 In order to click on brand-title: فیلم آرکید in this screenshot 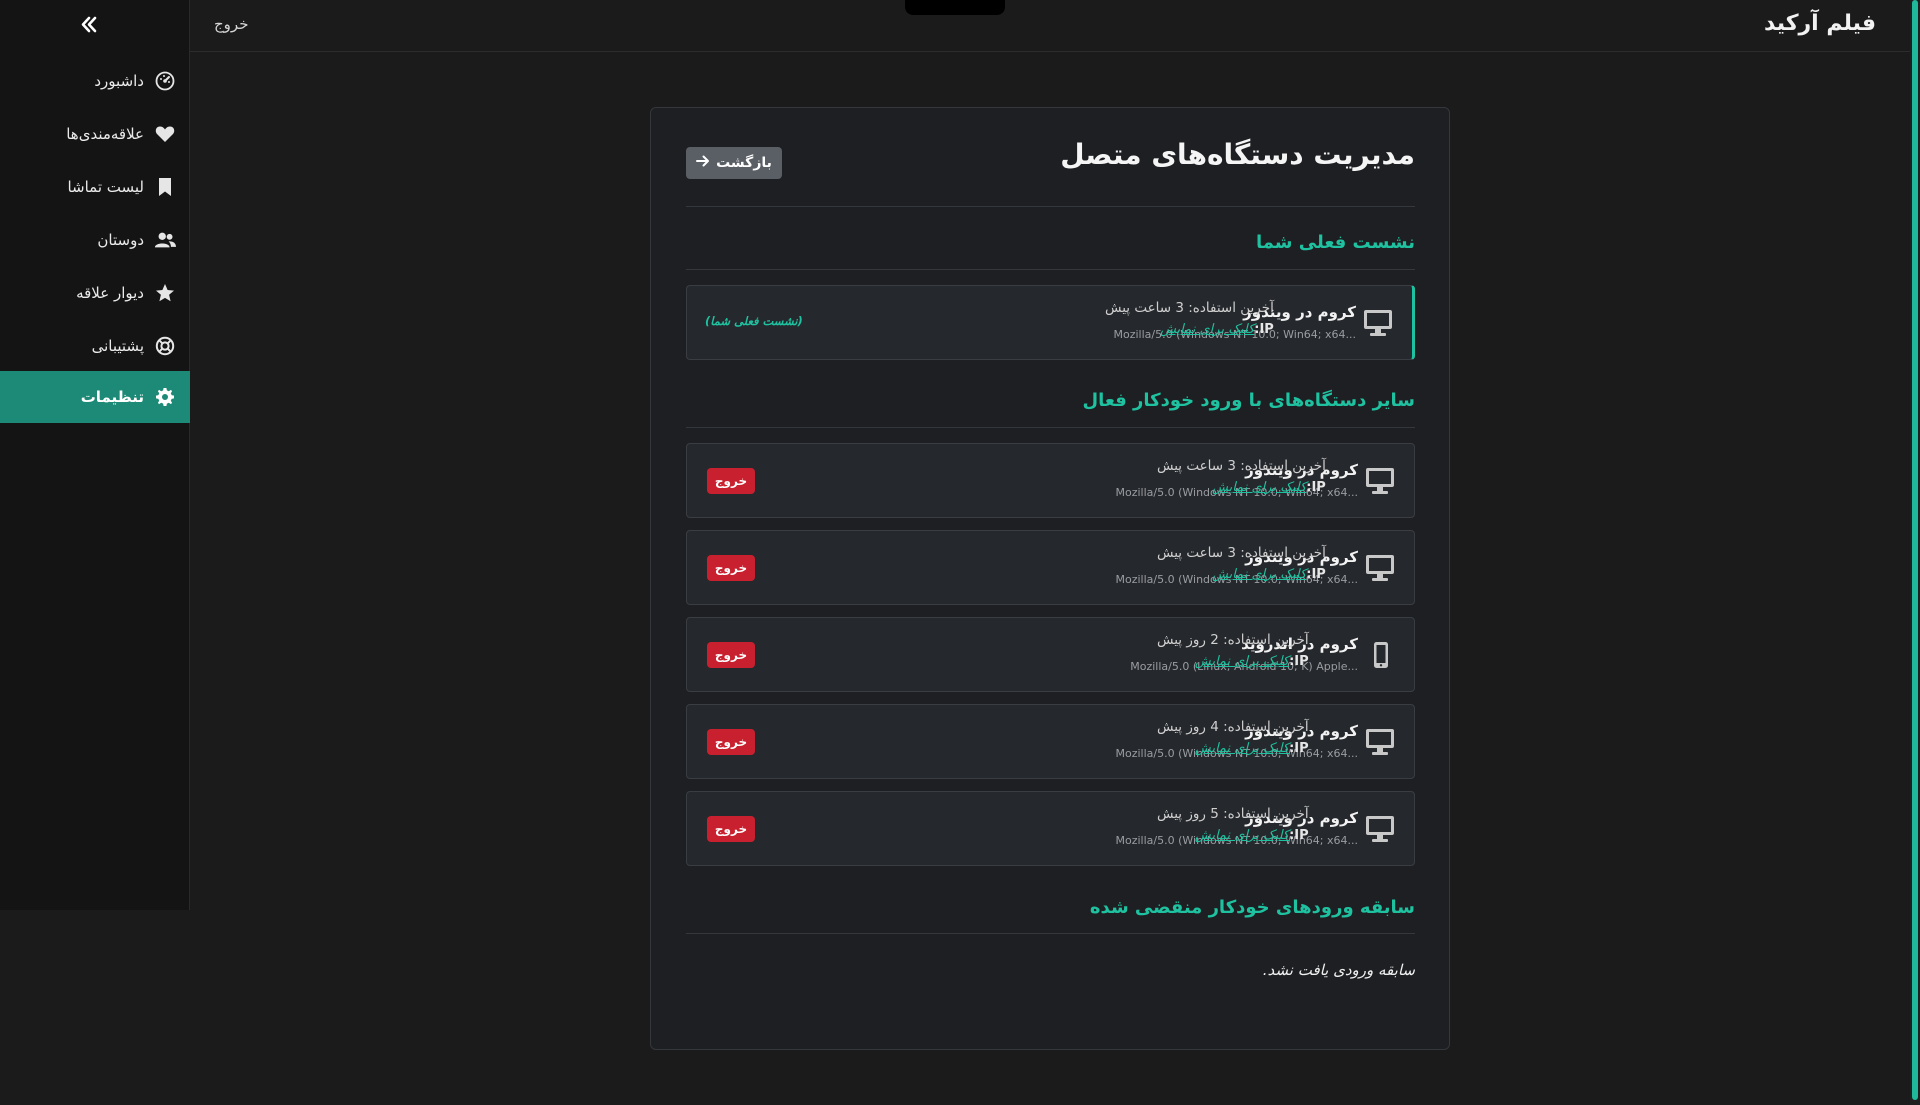, I will do `click(1820, 23)`.